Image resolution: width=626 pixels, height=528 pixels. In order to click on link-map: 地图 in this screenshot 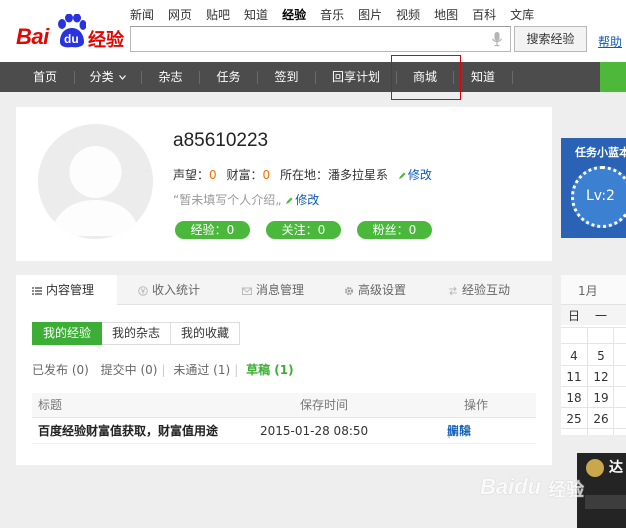, I will do `click(446, 14)`.